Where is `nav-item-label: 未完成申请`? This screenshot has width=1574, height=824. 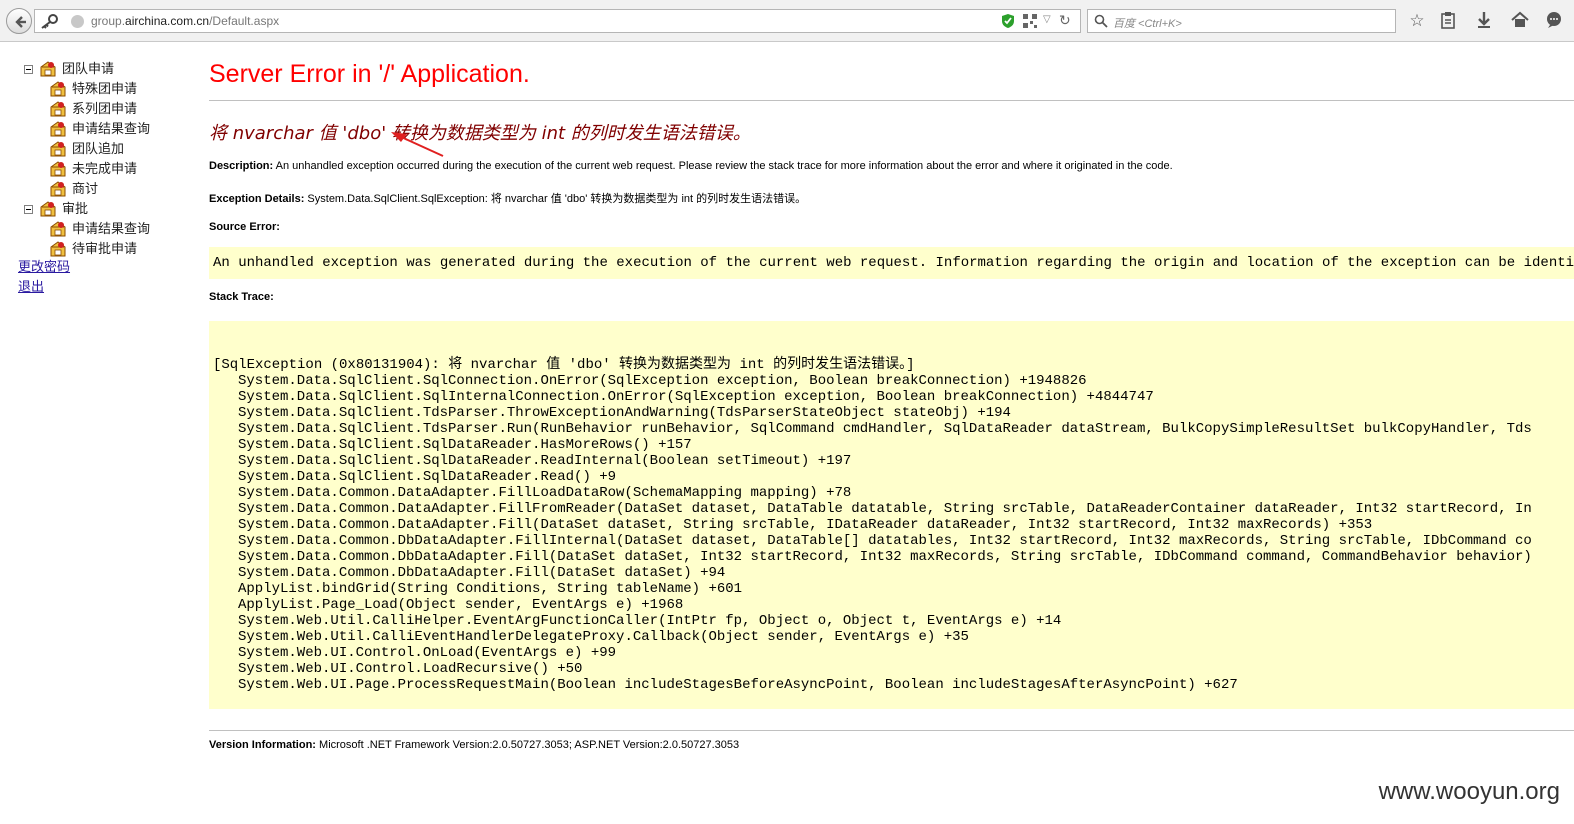
nav-item-label: 未完成申请 is located at coordinates (105, 169).